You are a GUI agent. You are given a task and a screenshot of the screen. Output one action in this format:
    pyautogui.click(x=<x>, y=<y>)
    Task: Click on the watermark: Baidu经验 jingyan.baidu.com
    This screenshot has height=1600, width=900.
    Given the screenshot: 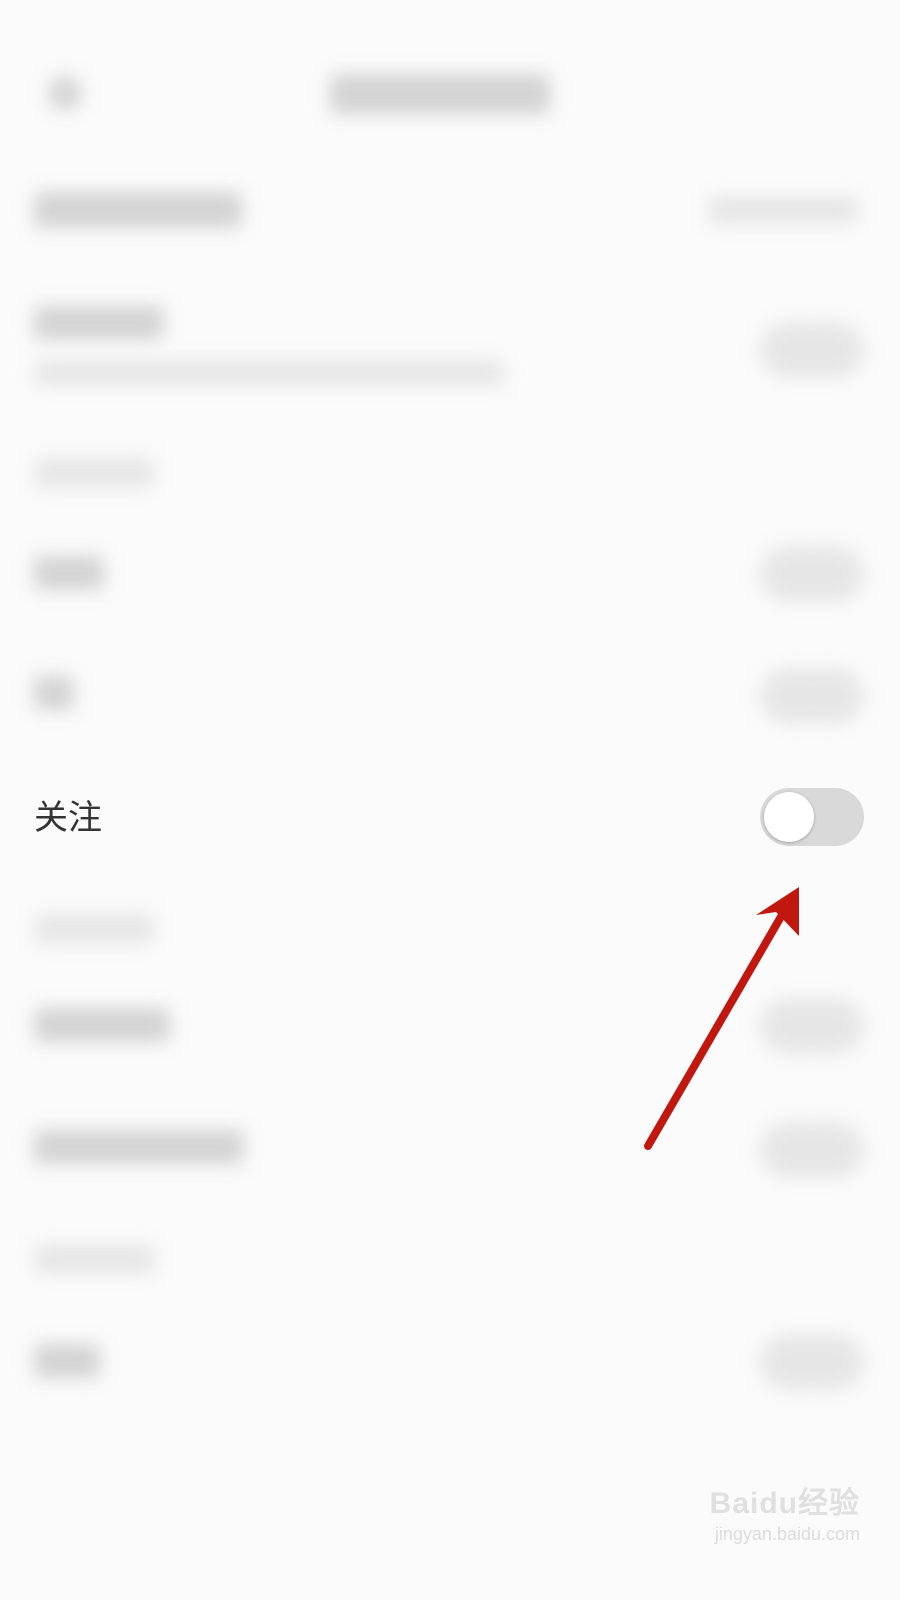 What is the action you would take?
    pyautogui.click(x=770, y=1531)
    